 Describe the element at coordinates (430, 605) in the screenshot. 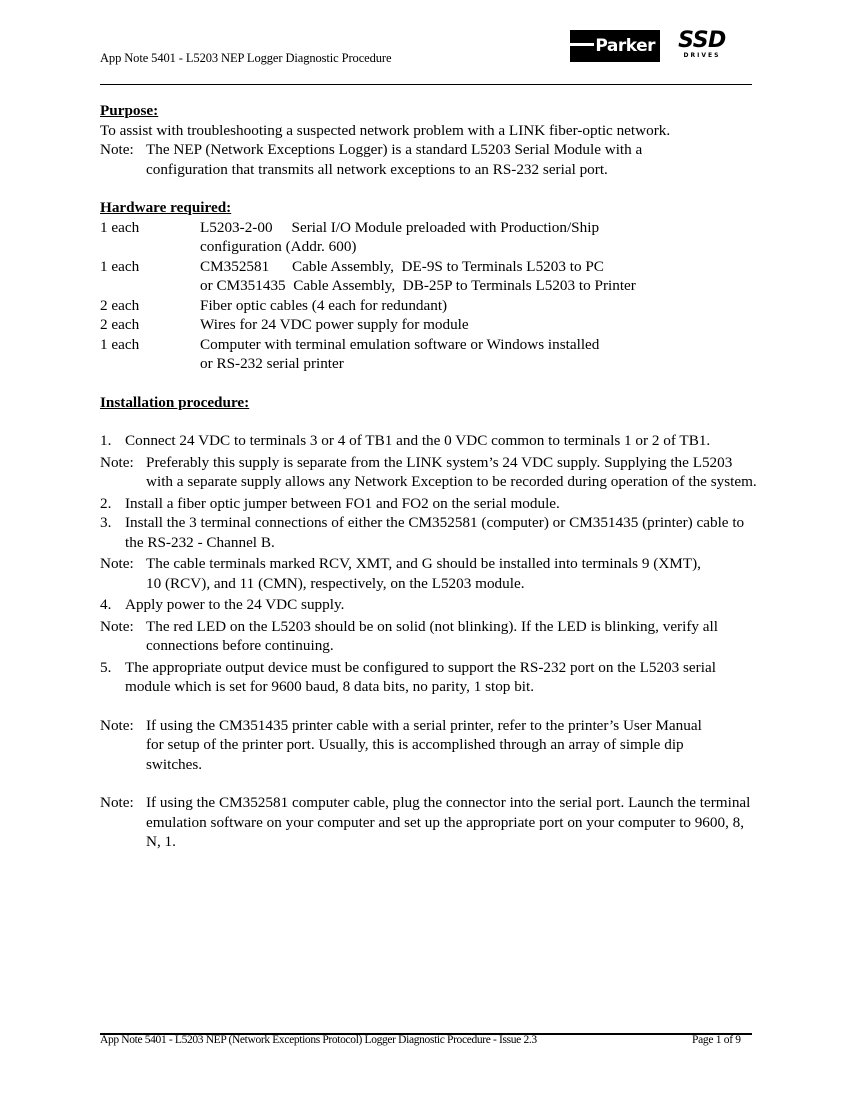

I see `procedure-step: 4. Apply power to the 24 VDC supply.` at that location.